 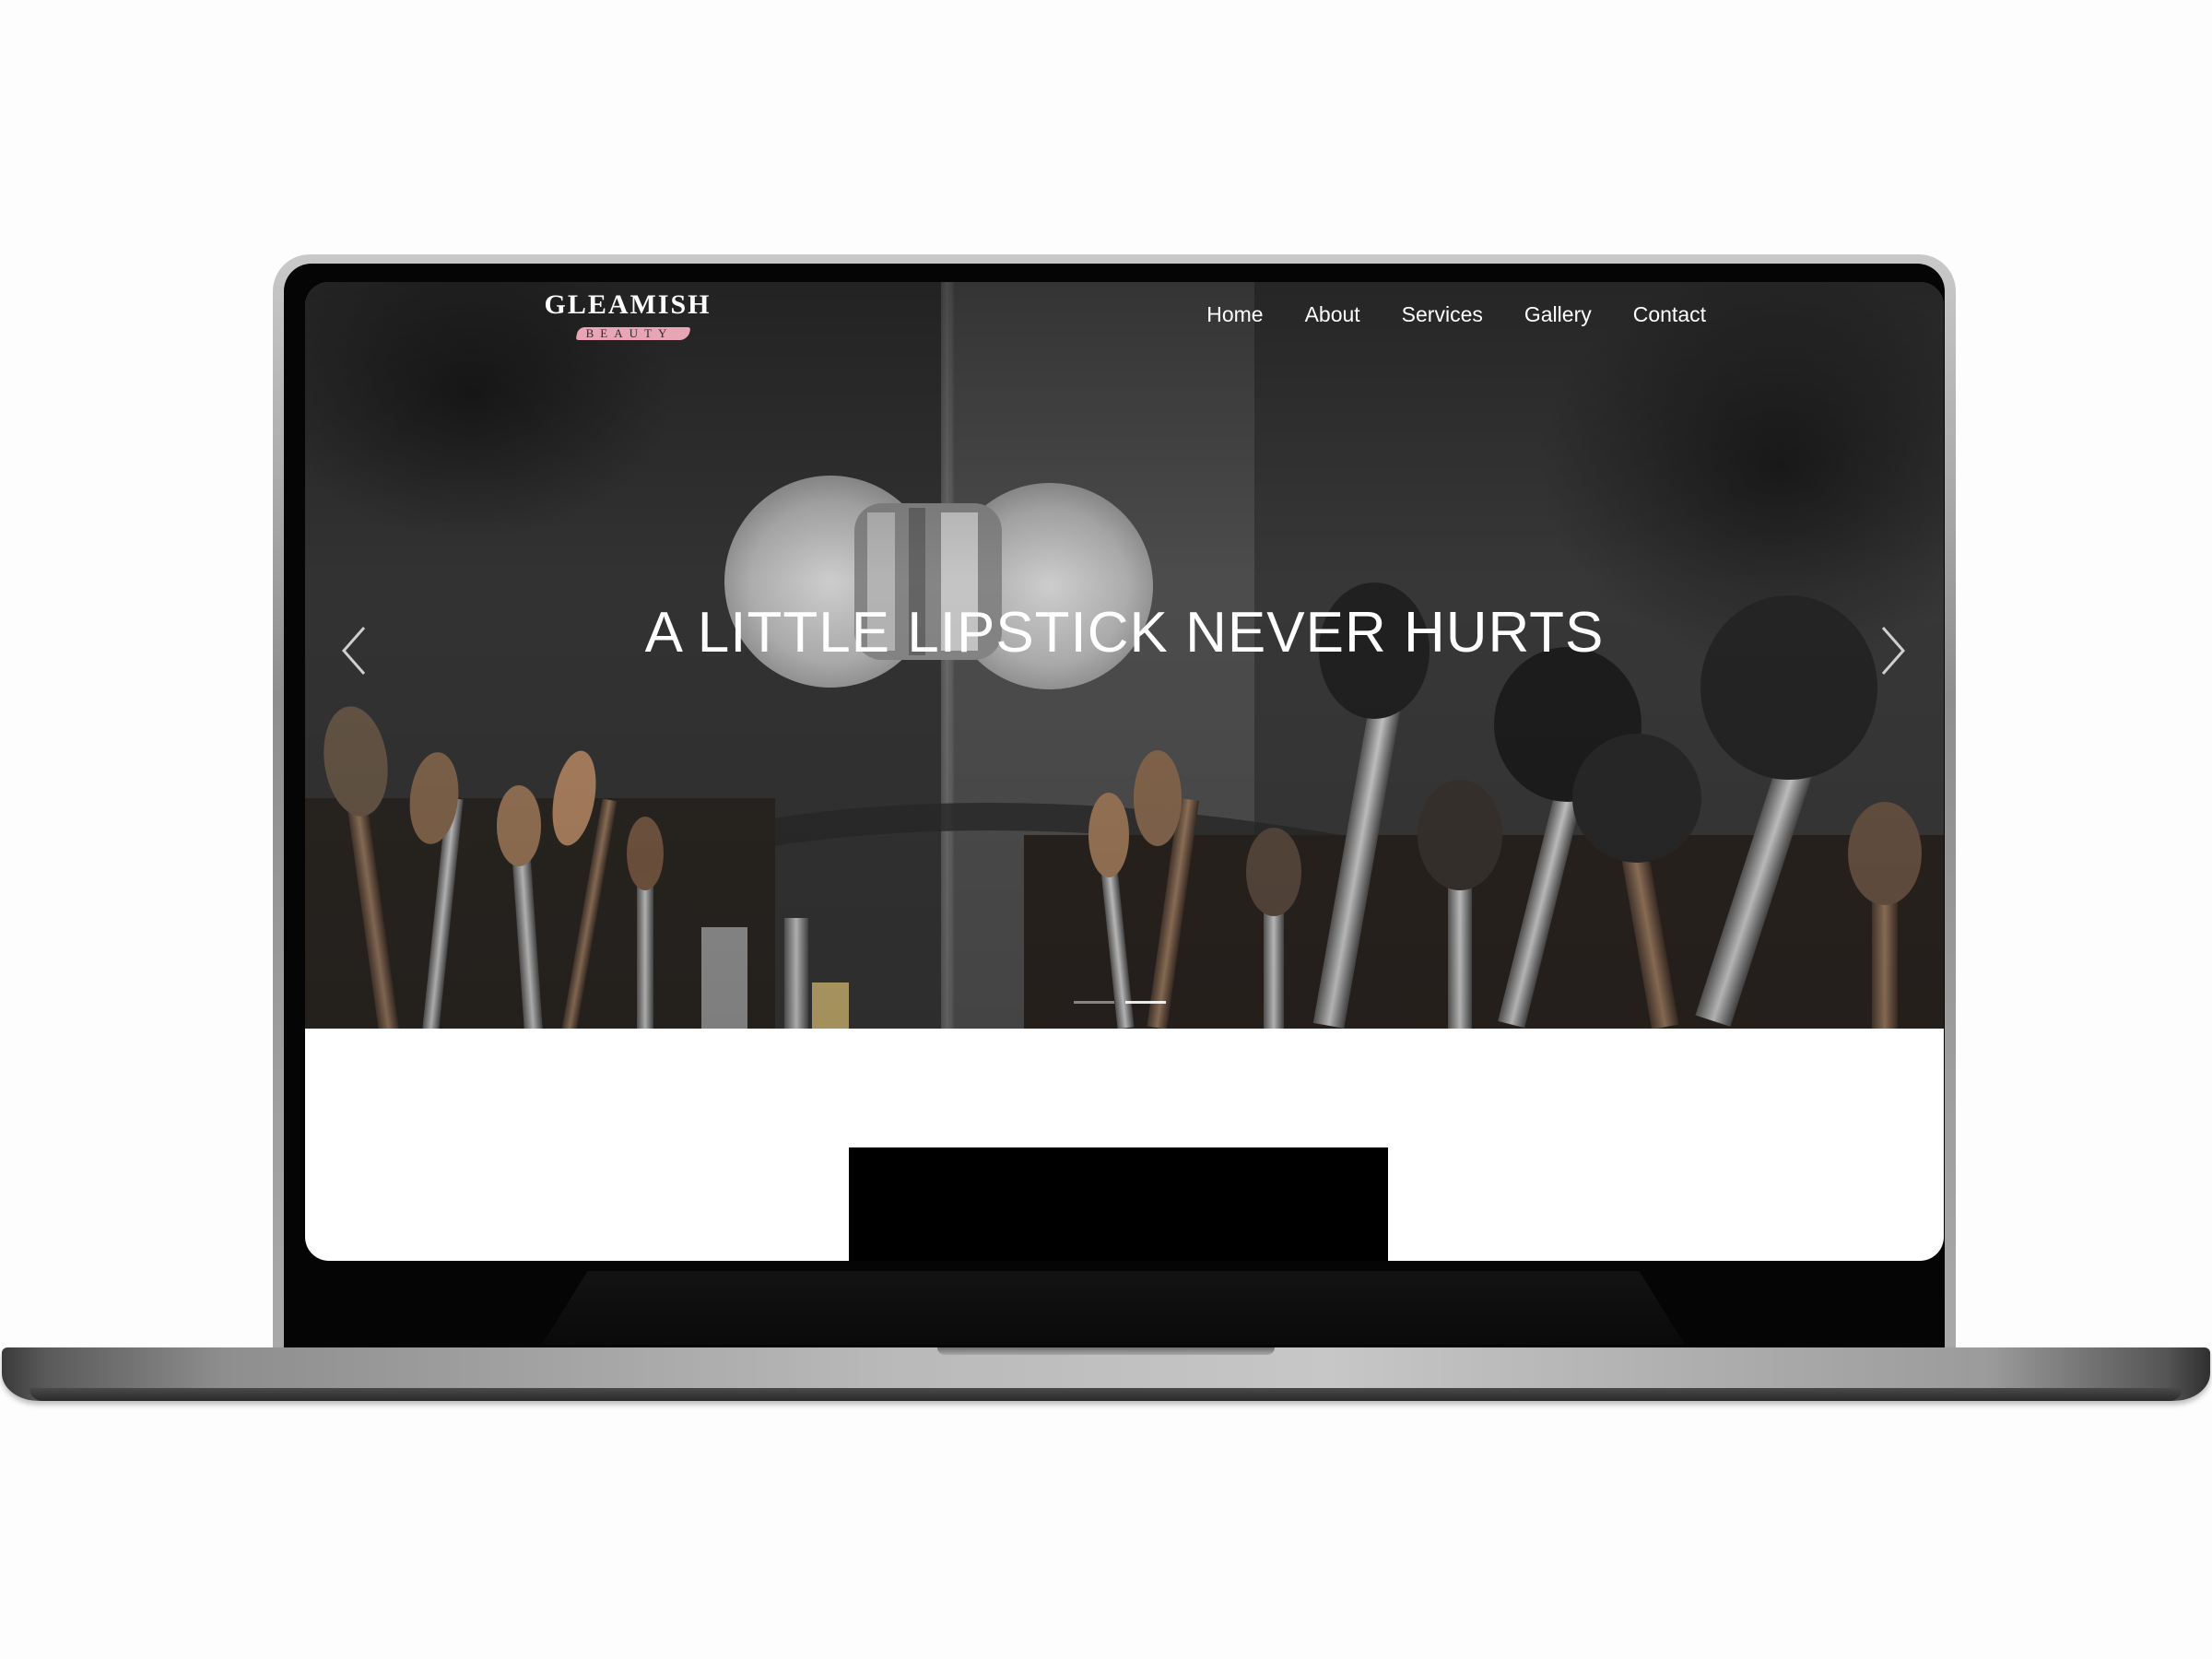 I want to click on nav-link-gallery: Gallery, so click(x=1558, y=314).